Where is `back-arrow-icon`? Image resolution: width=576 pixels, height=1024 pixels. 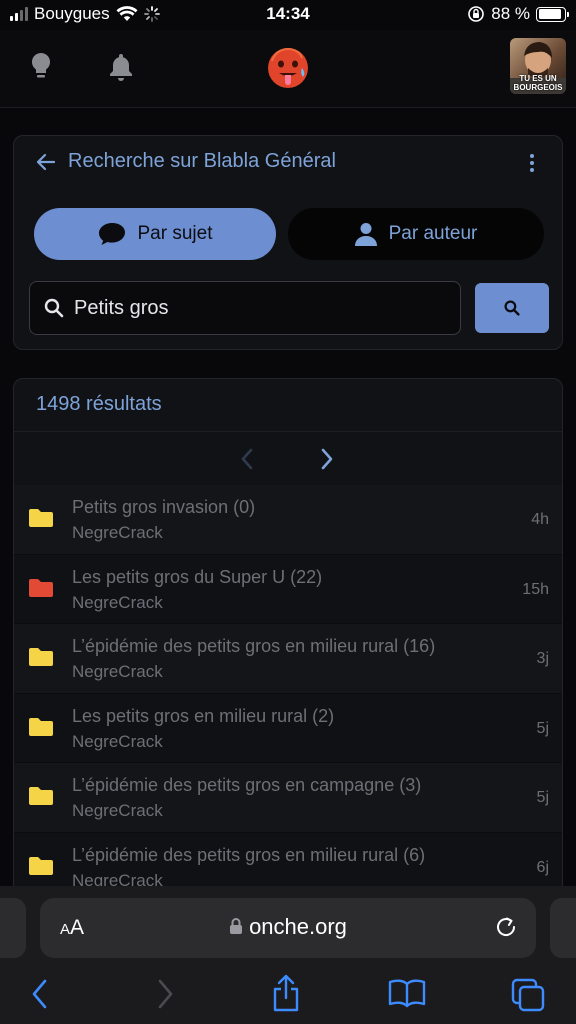 back-arrow-icon is located at coordinates (46, 162).